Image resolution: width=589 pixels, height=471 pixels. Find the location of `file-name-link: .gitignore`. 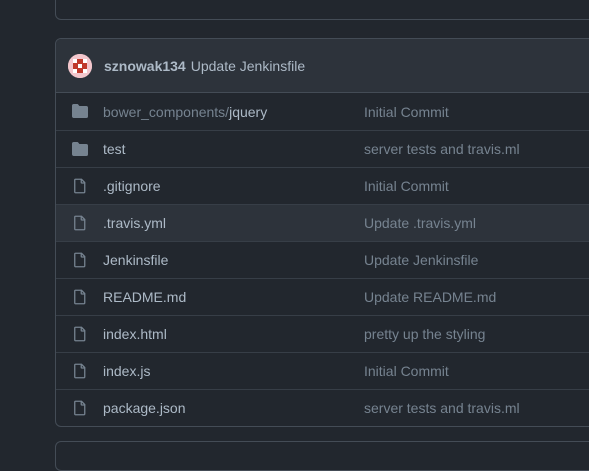

file-name-link: .gitignore is located at coordinates (132, 186).